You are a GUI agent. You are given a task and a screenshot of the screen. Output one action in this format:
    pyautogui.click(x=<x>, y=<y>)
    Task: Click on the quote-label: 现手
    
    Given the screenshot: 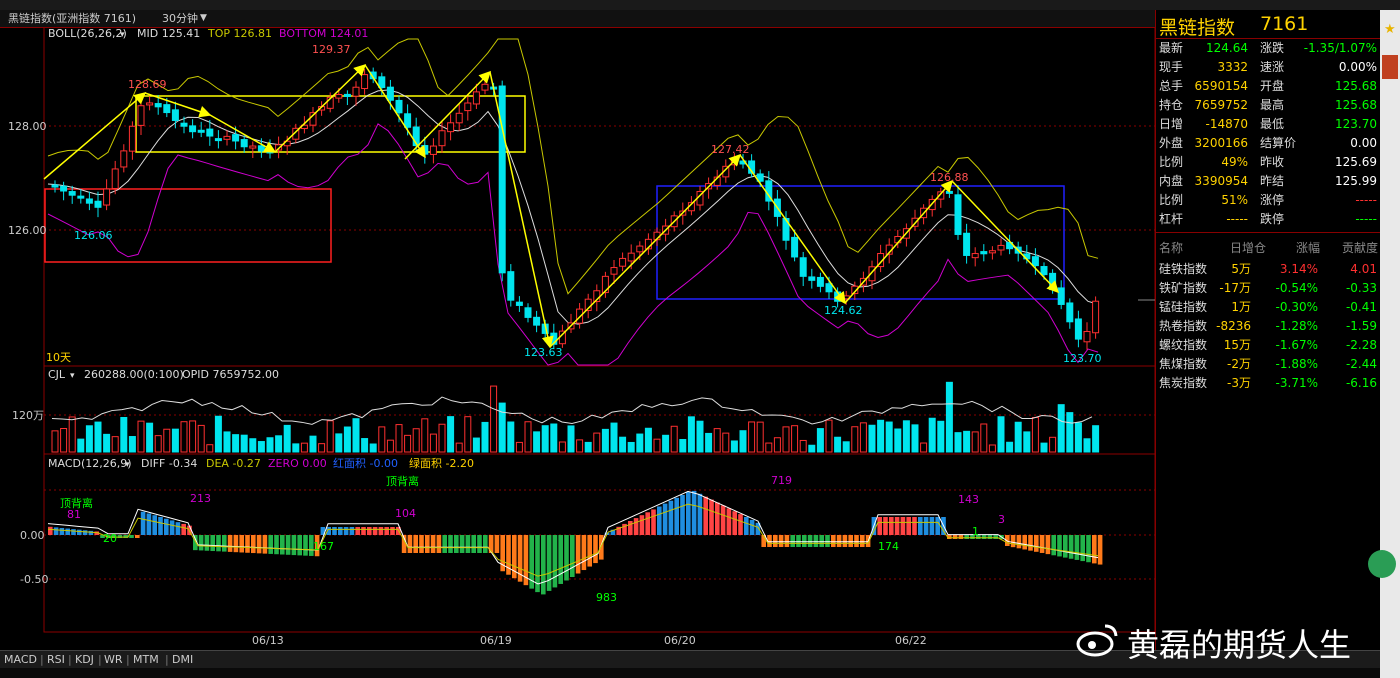 What is the action you would take?
    pyautogui.click(x=1171, y=67)
    